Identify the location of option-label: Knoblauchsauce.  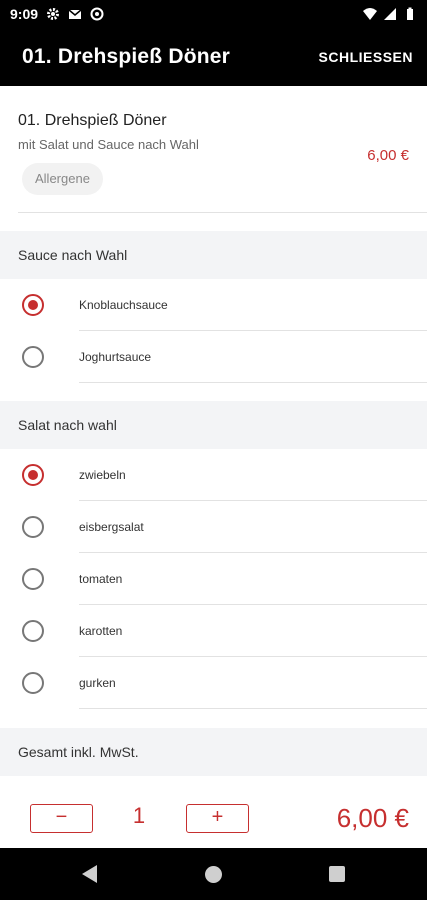
(123, 305).